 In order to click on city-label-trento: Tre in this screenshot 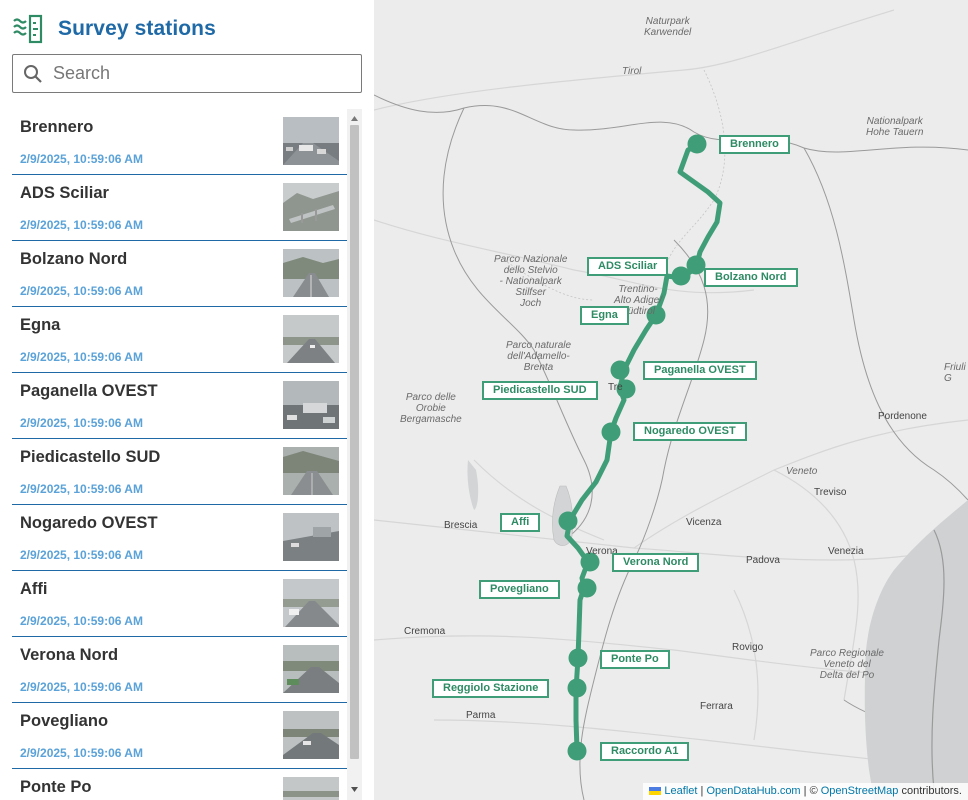, I will do `click(615, 387)`.